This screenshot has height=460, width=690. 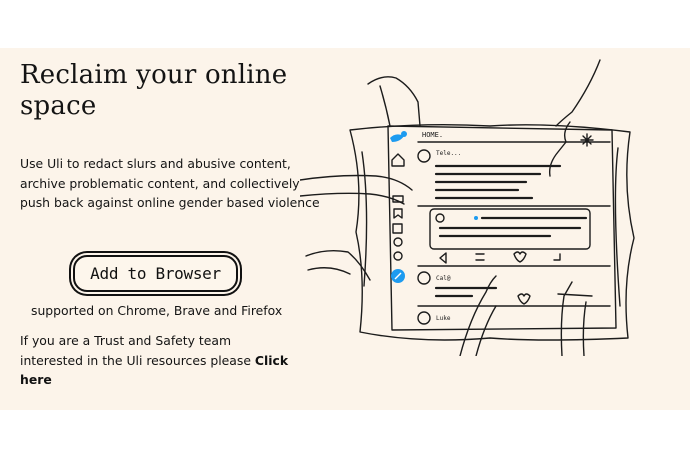 I want to click on more-icon, so click(x=398, y=256).